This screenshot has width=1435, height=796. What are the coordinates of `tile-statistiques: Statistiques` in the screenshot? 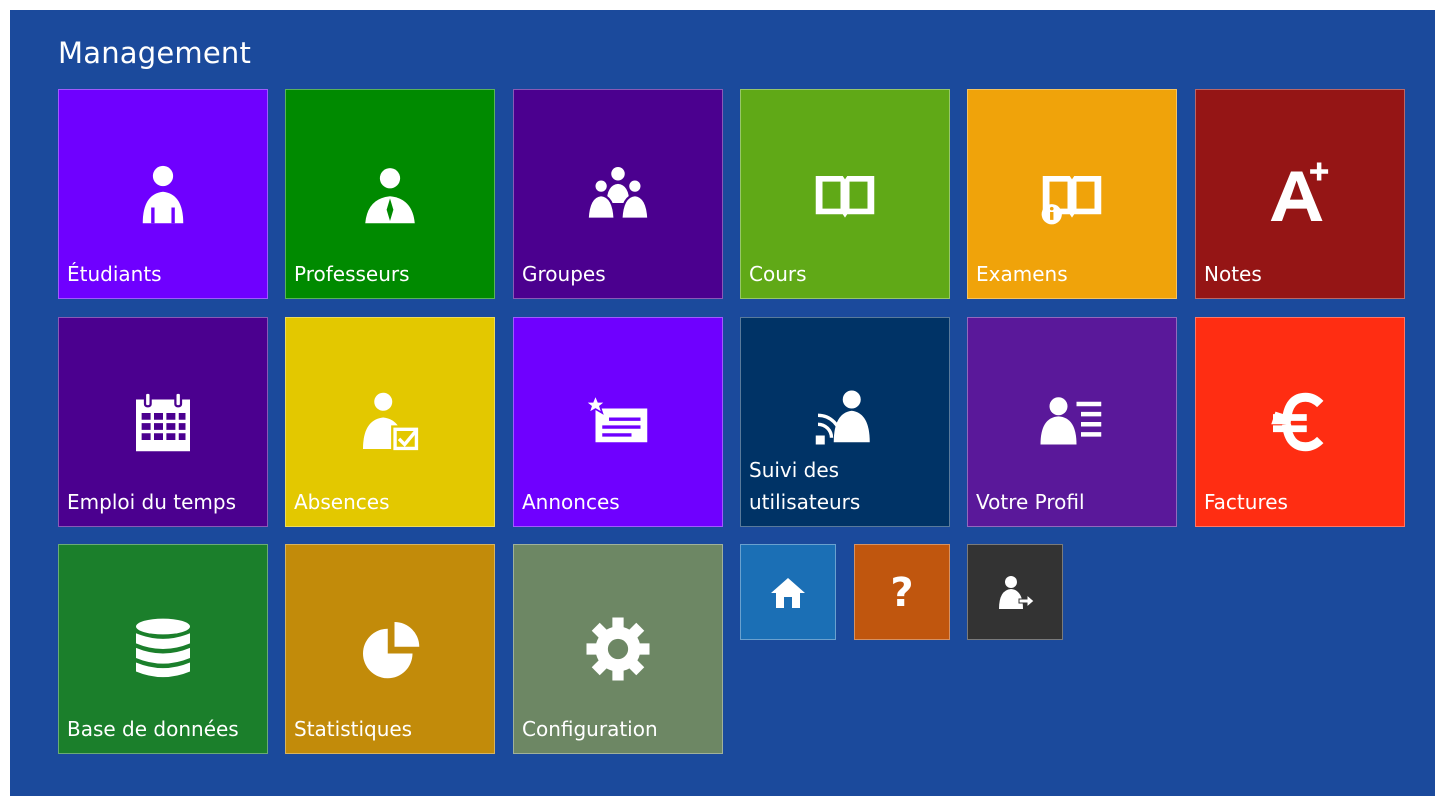 It's located at (390, 649).